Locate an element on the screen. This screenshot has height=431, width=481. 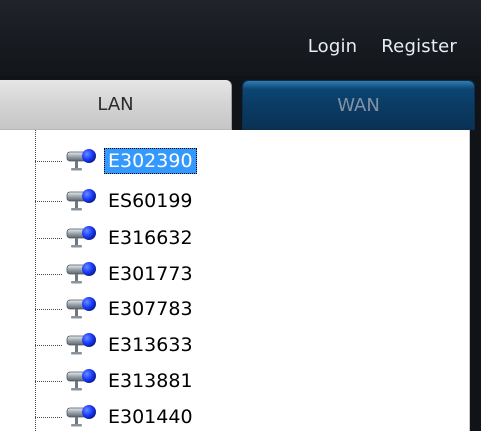
account-links: Login Register is located at coordinates (382, 46).